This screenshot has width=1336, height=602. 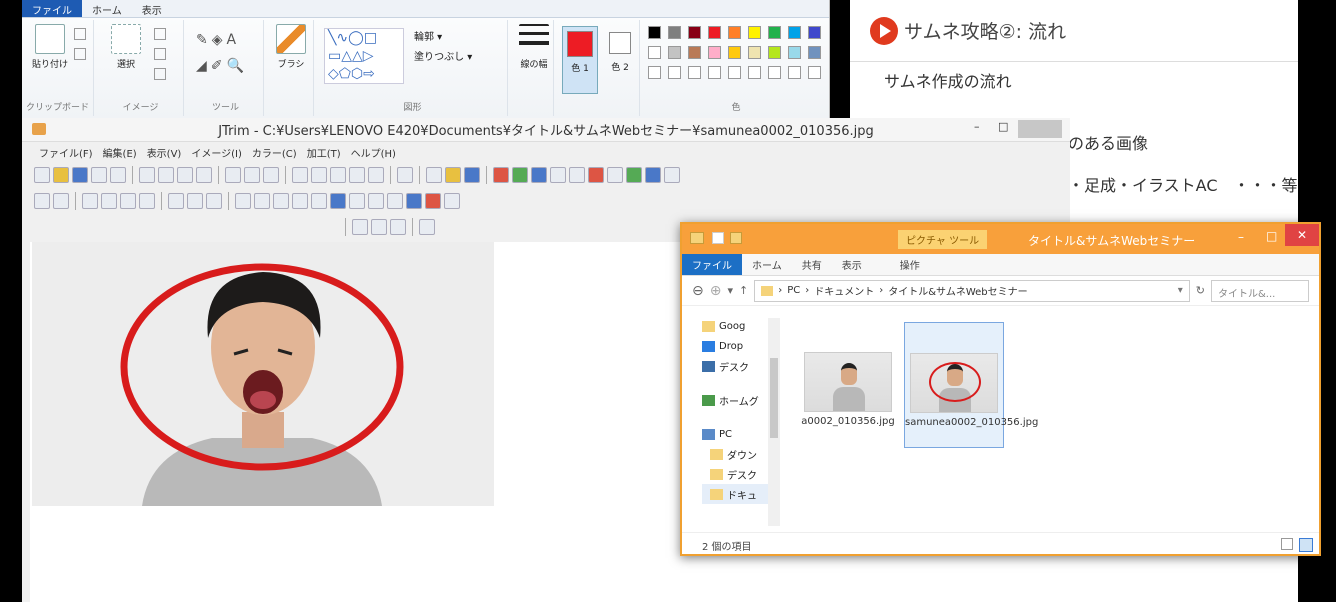 What do you see at coordinates (90, 201) in the screenshot?
I see `align-icon` at bounding box center [90, 201].